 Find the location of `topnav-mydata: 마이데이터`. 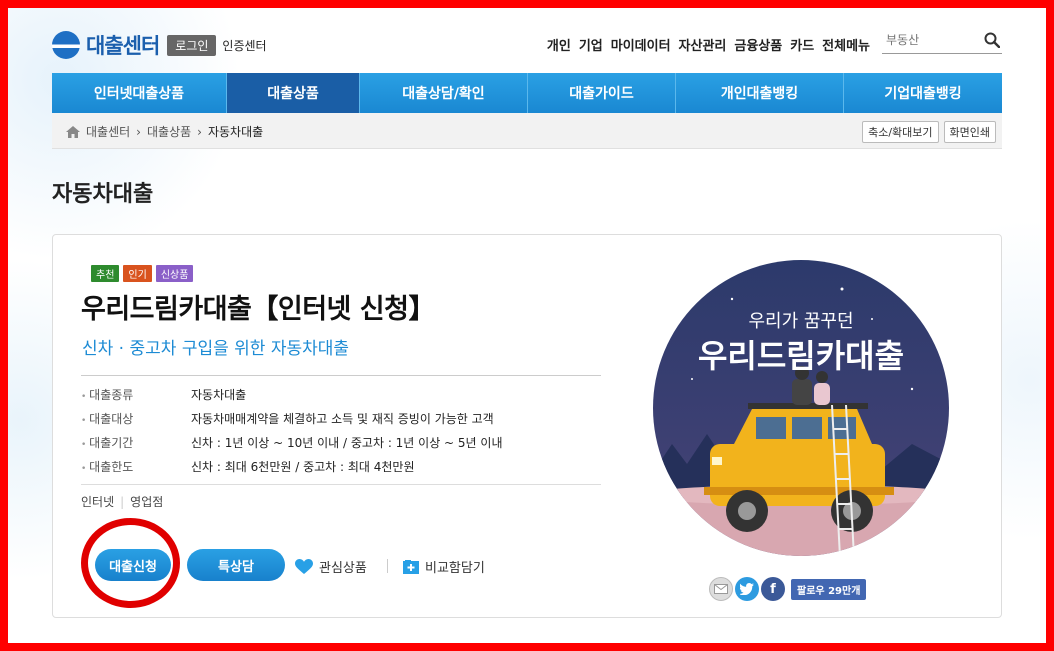

topnav-mydata: 마이데이터 is located at coordinates (641, 44).